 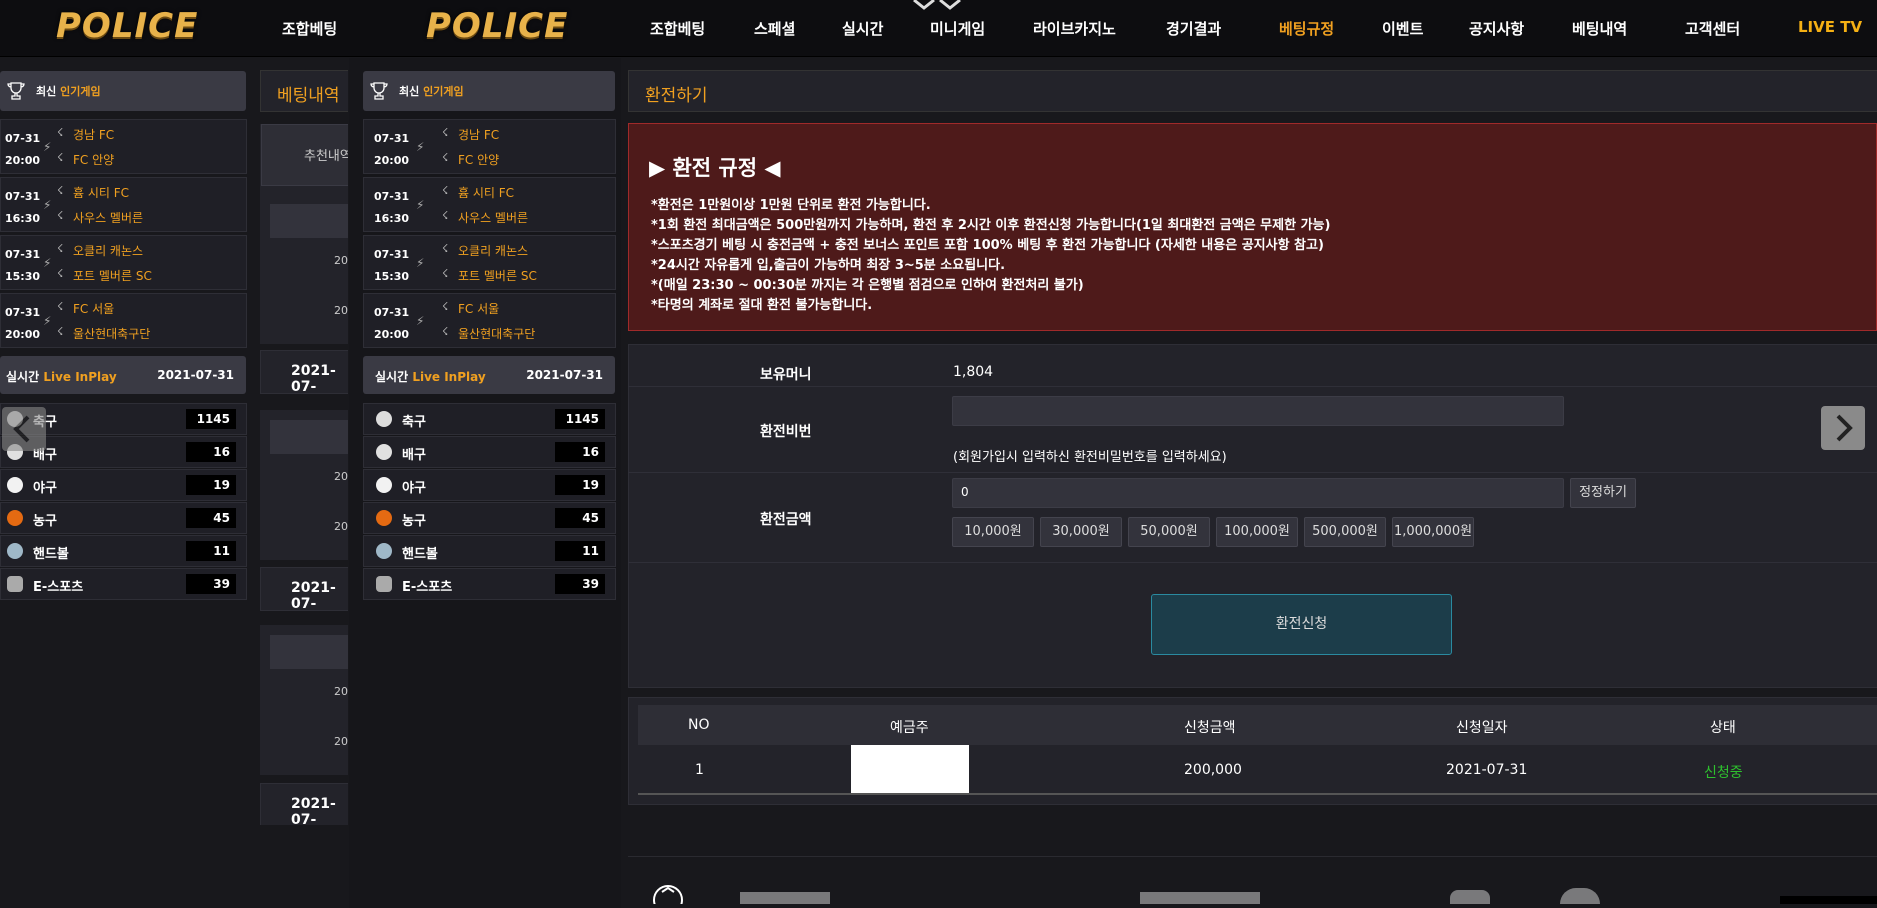 I want to click on amount-50000-button: 50,000원, so click(x=1169, y=532).